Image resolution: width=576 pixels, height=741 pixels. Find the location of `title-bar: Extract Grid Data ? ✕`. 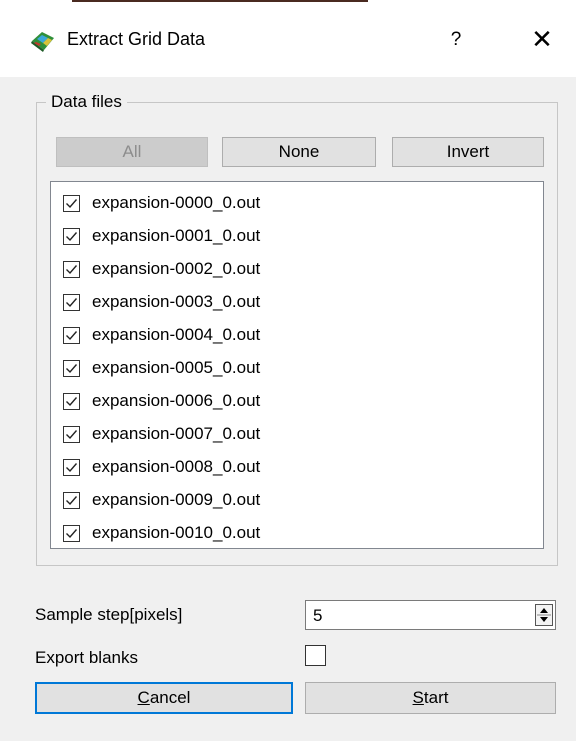

title-bar: Extract Grid Data ? ✕ is located at coordinates (288, 40).